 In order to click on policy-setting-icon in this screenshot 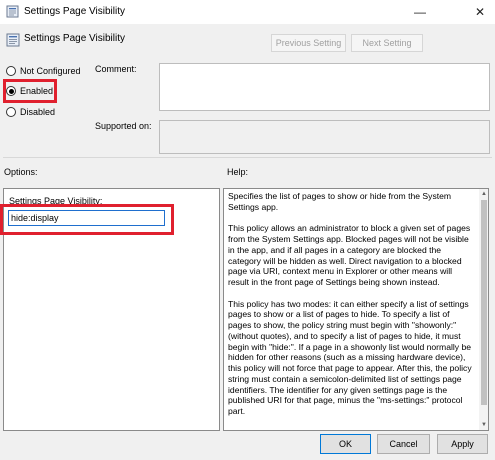, I will do `click(13, 40)`.